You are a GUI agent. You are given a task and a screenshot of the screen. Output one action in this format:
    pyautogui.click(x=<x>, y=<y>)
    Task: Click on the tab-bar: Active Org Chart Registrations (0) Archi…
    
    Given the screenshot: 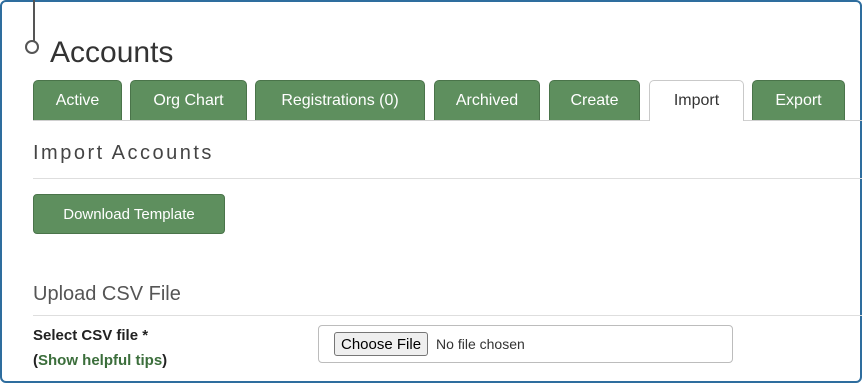 What is the action you would take?
    pyautogui.click(x=439, y=100)
    